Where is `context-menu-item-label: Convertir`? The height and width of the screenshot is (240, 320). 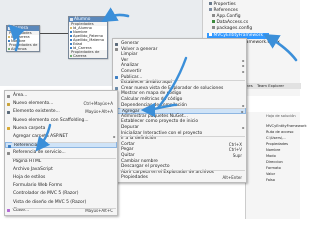 context-menu-item-label: Convertir is located at coordinates (131, 71).